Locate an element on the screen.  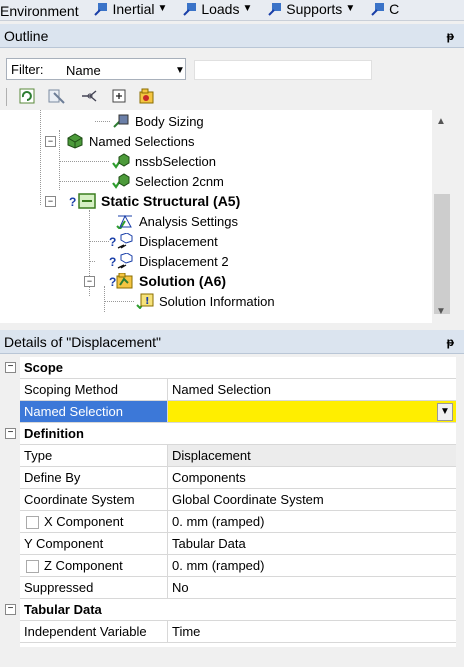
property-row-z-component: Z Component 0. mm (ramped) is located at coordinates (232, 566).